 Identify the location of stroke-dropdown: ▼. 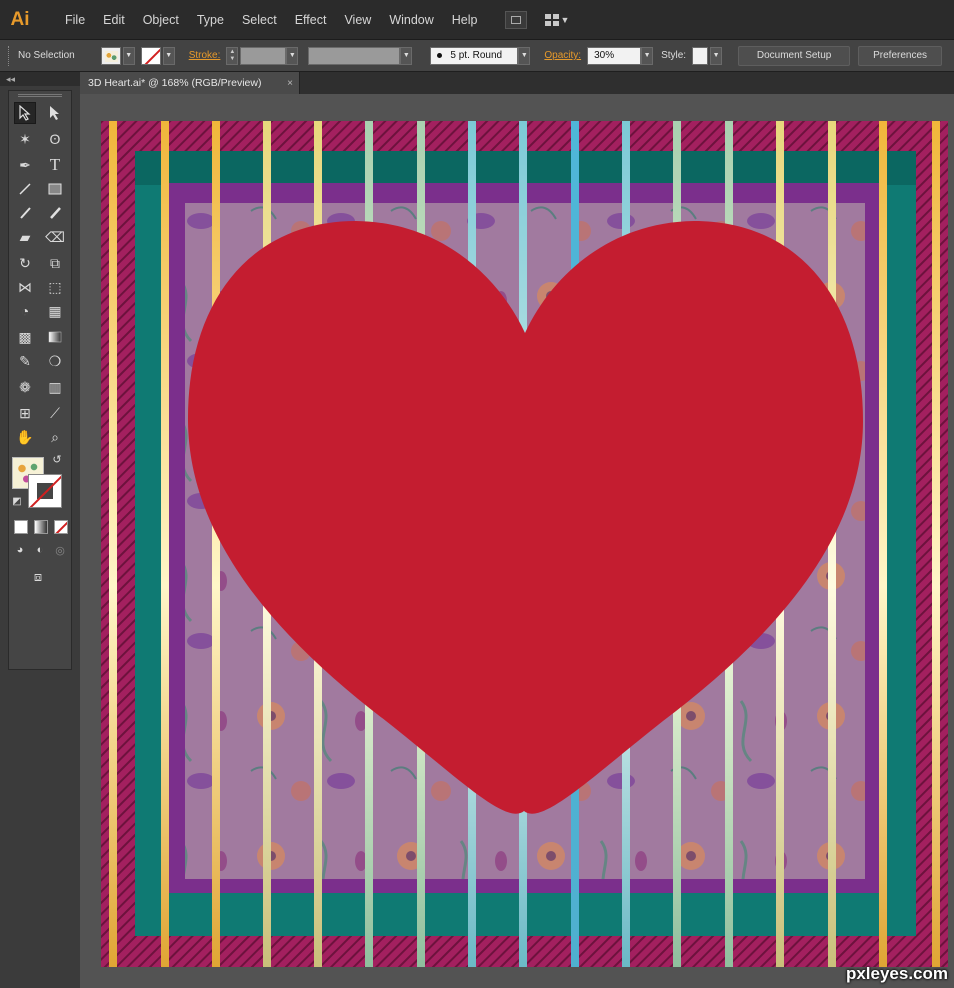
(168, 55).